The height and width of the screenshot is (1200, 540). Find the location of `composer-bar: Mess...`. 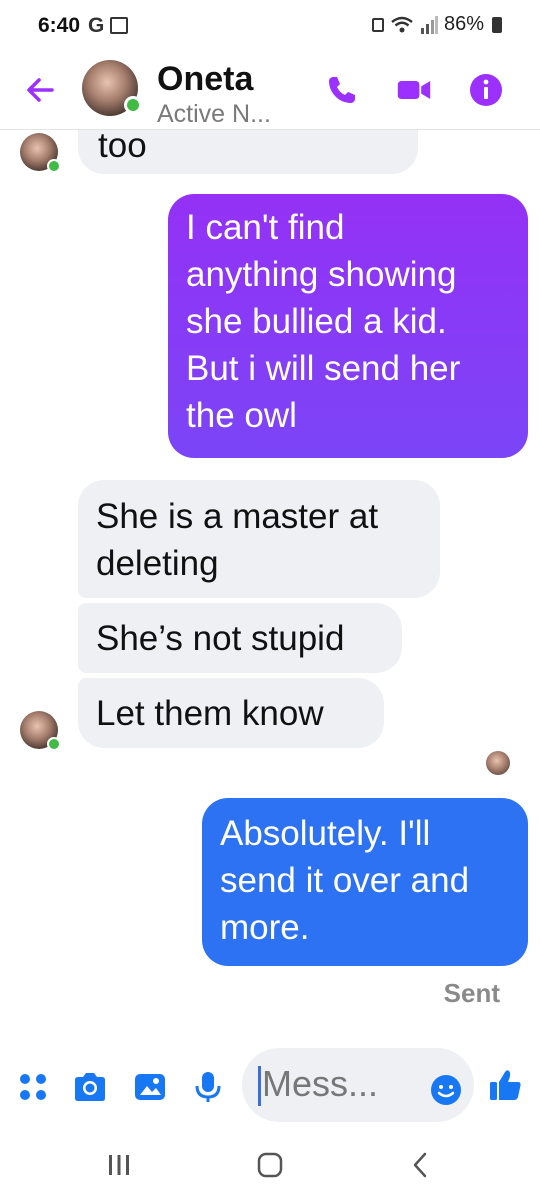

composer-bar: Mess... is located at coordinates (270, 1085).